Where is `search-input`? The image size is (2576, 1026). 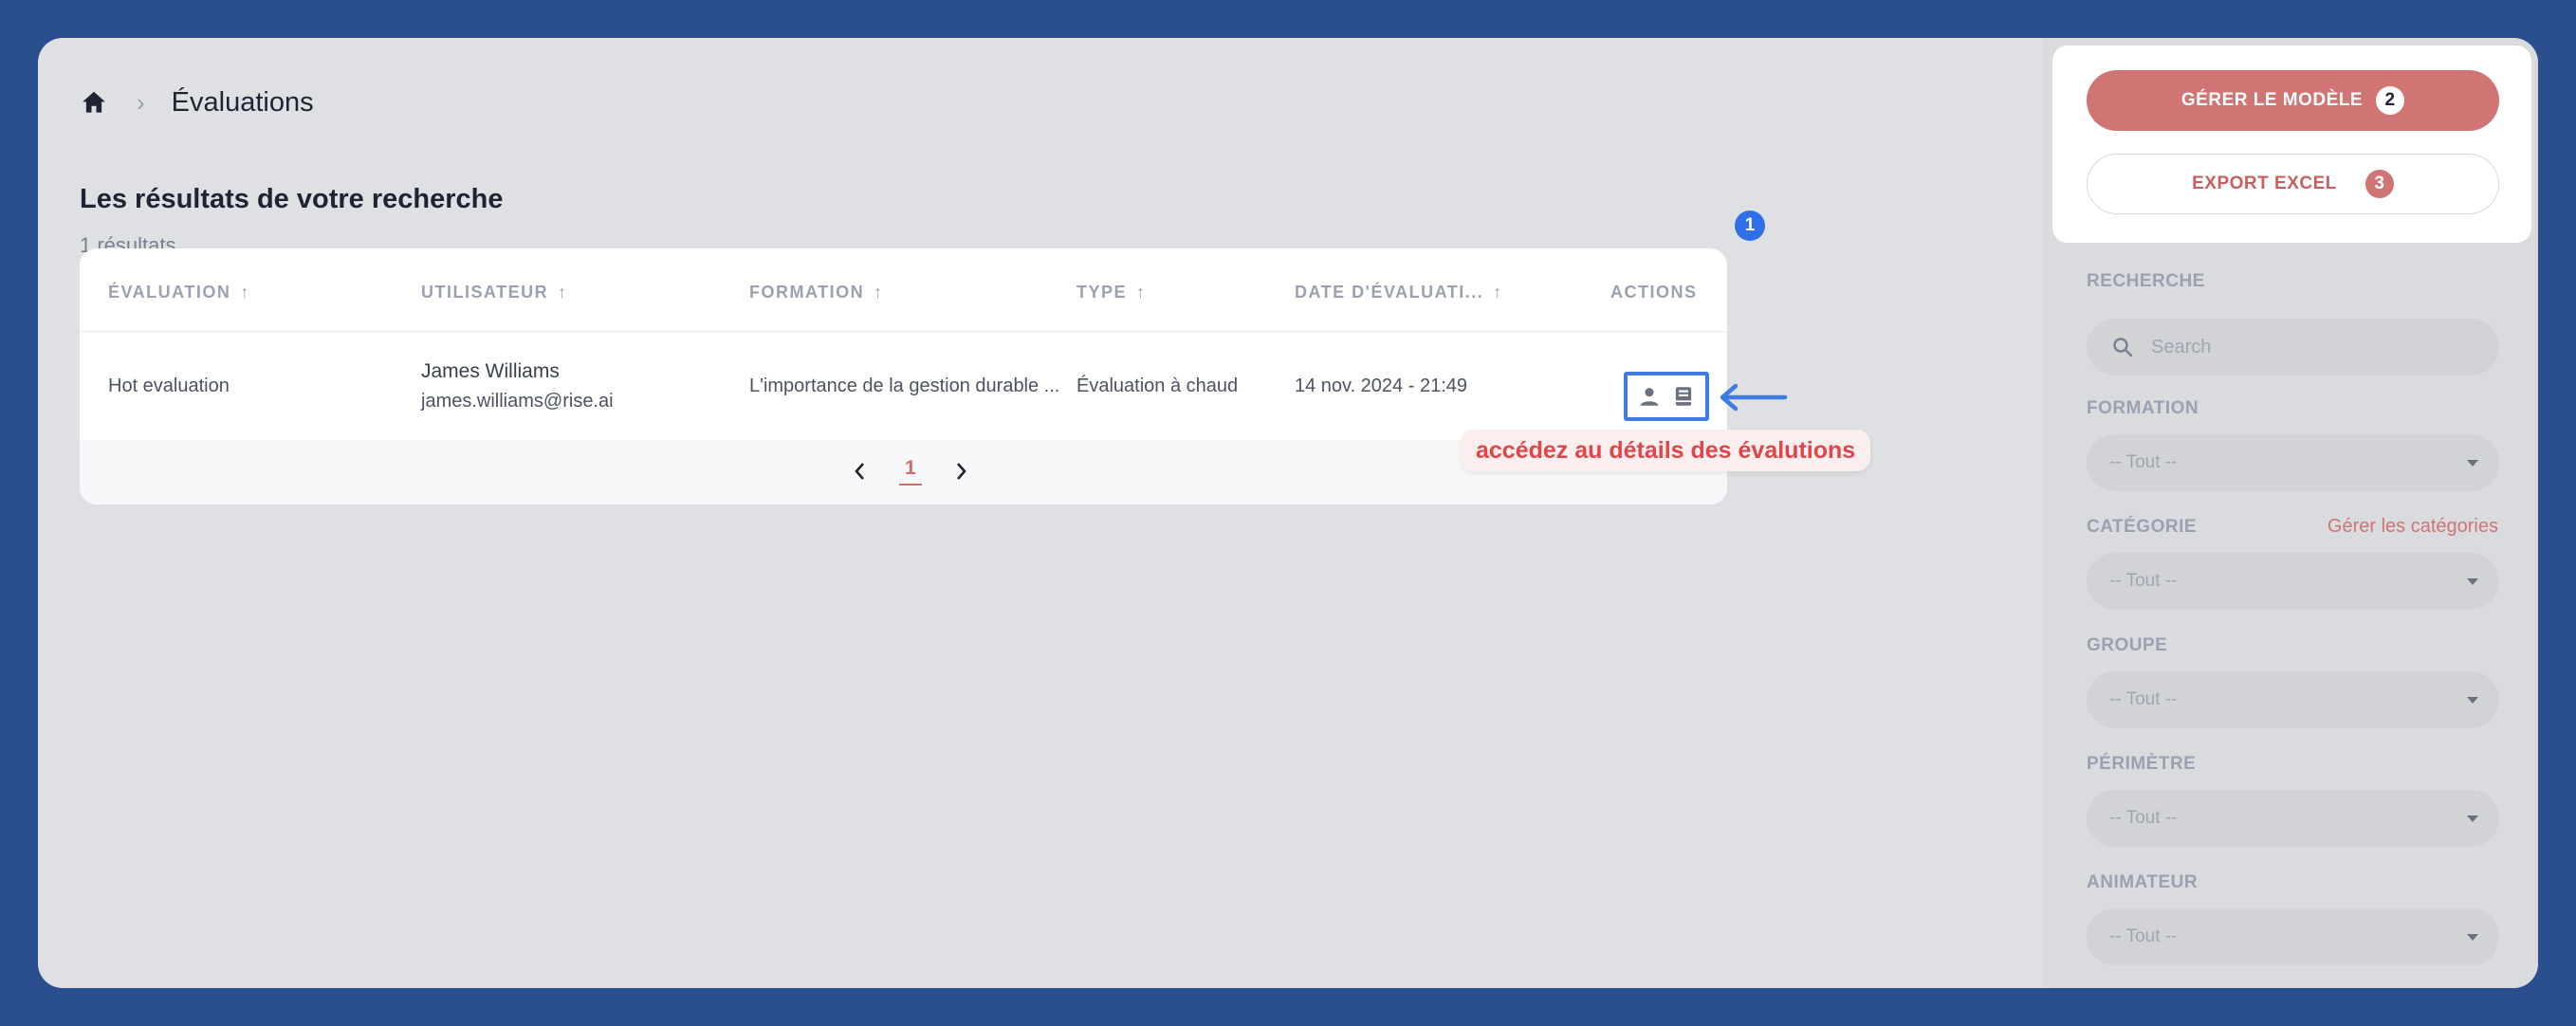 search-input is located at coordinates (2312, 347).